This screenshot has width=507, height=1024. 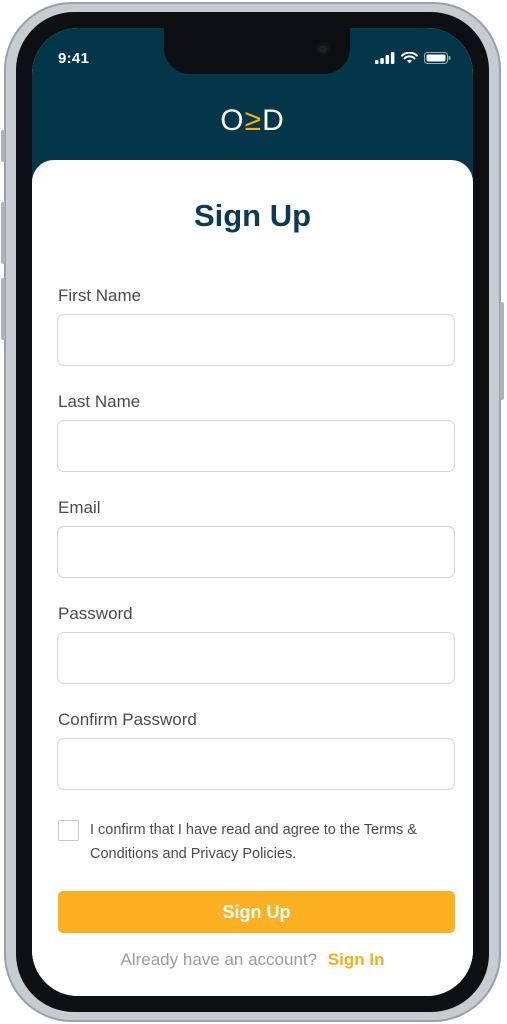 What do you see at coordinates (256, 764) in the screenshot?
I see `confirm-password-field` at bounding box center [256, 764].